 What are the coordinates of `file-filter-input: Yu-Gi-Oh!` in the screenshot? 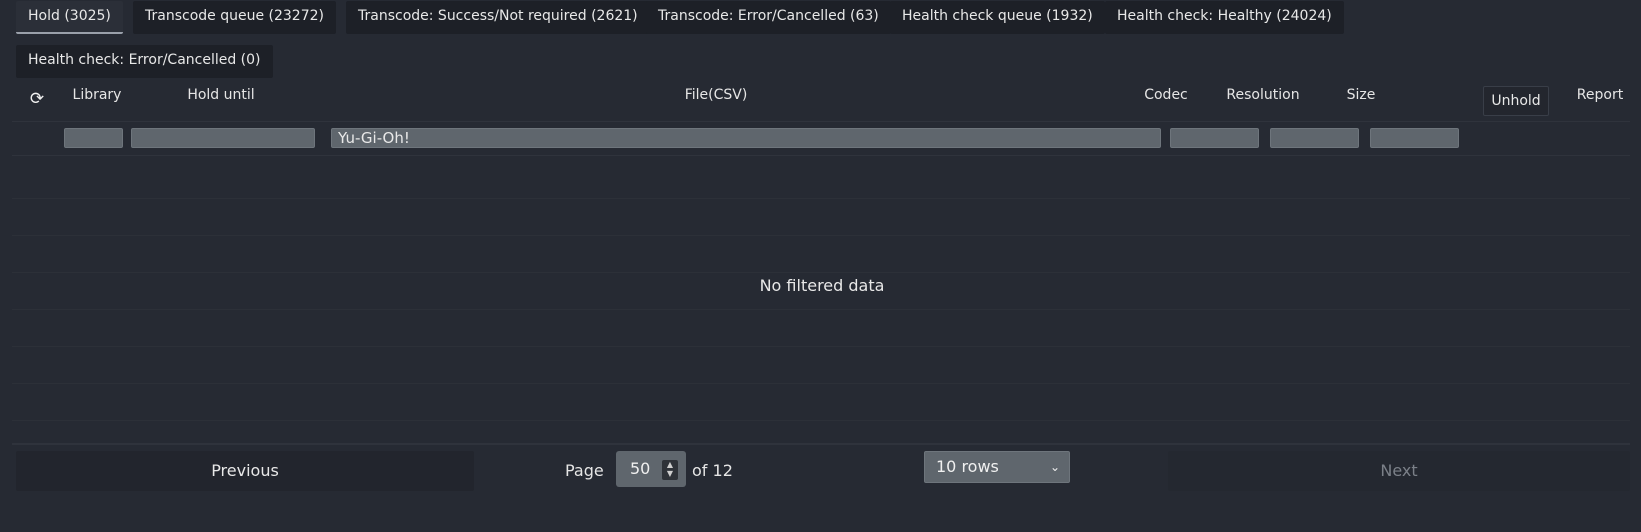 It's located at (746, 138).